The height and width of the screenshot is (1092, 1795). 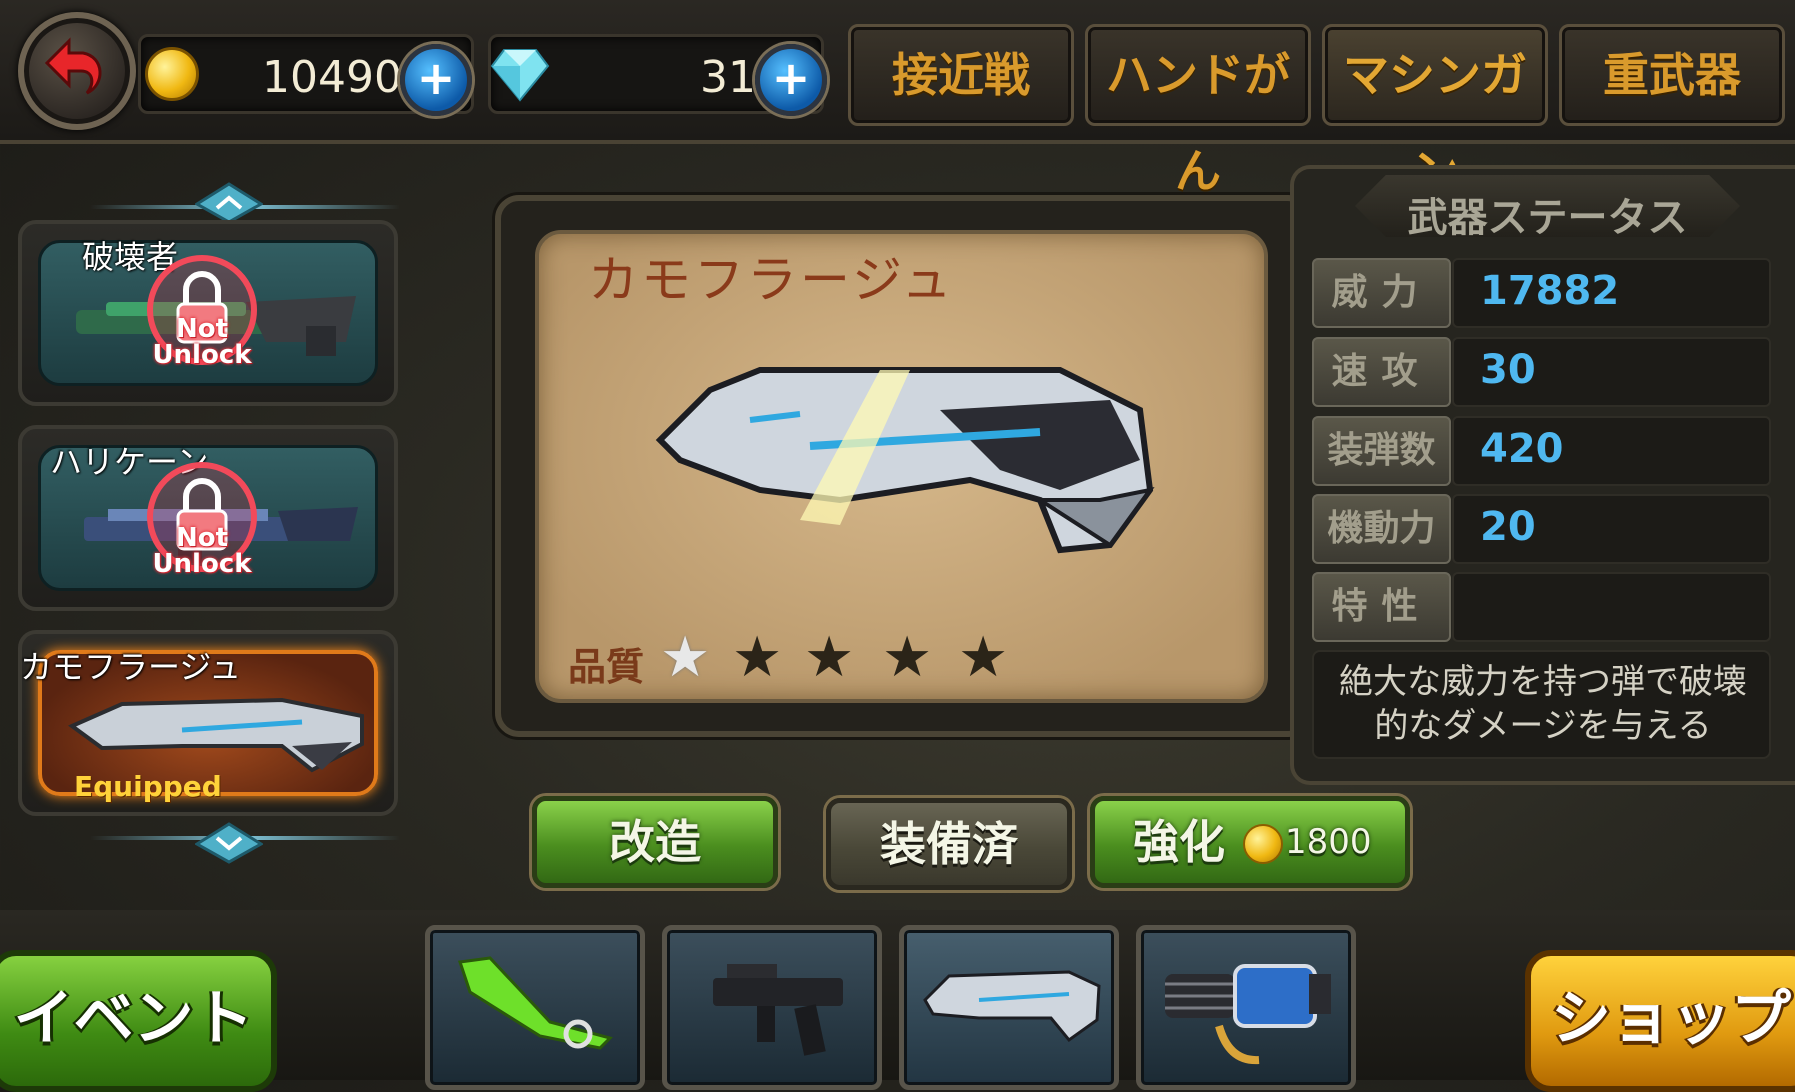 I want to click on stat-row-capacity: 装弾数 420, so click(x=1541, y=451).